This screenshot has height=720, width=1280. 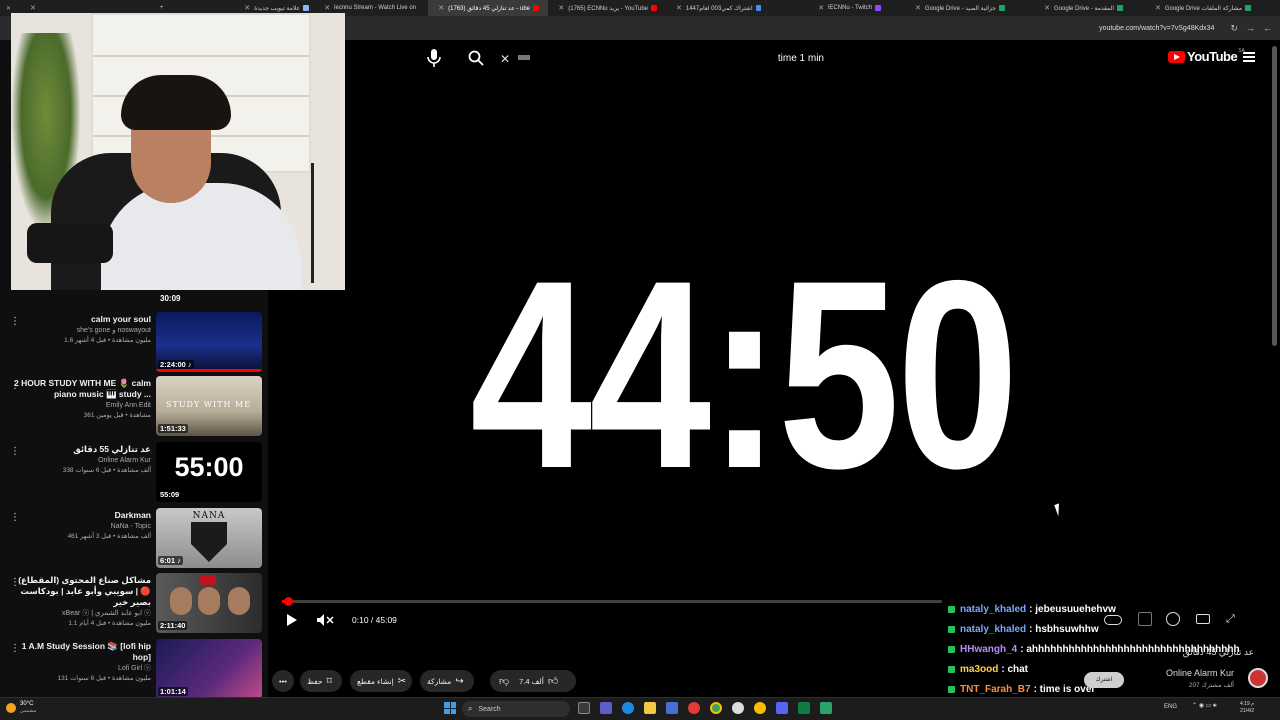 What do you see at coordinates (606, 708) in the screenshot?
I see `teams-icon` at bounding box center [606, 708].